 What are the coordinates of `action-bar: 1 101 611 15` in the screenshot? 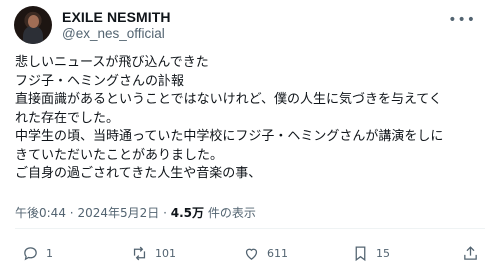 It's located at (250, 255).